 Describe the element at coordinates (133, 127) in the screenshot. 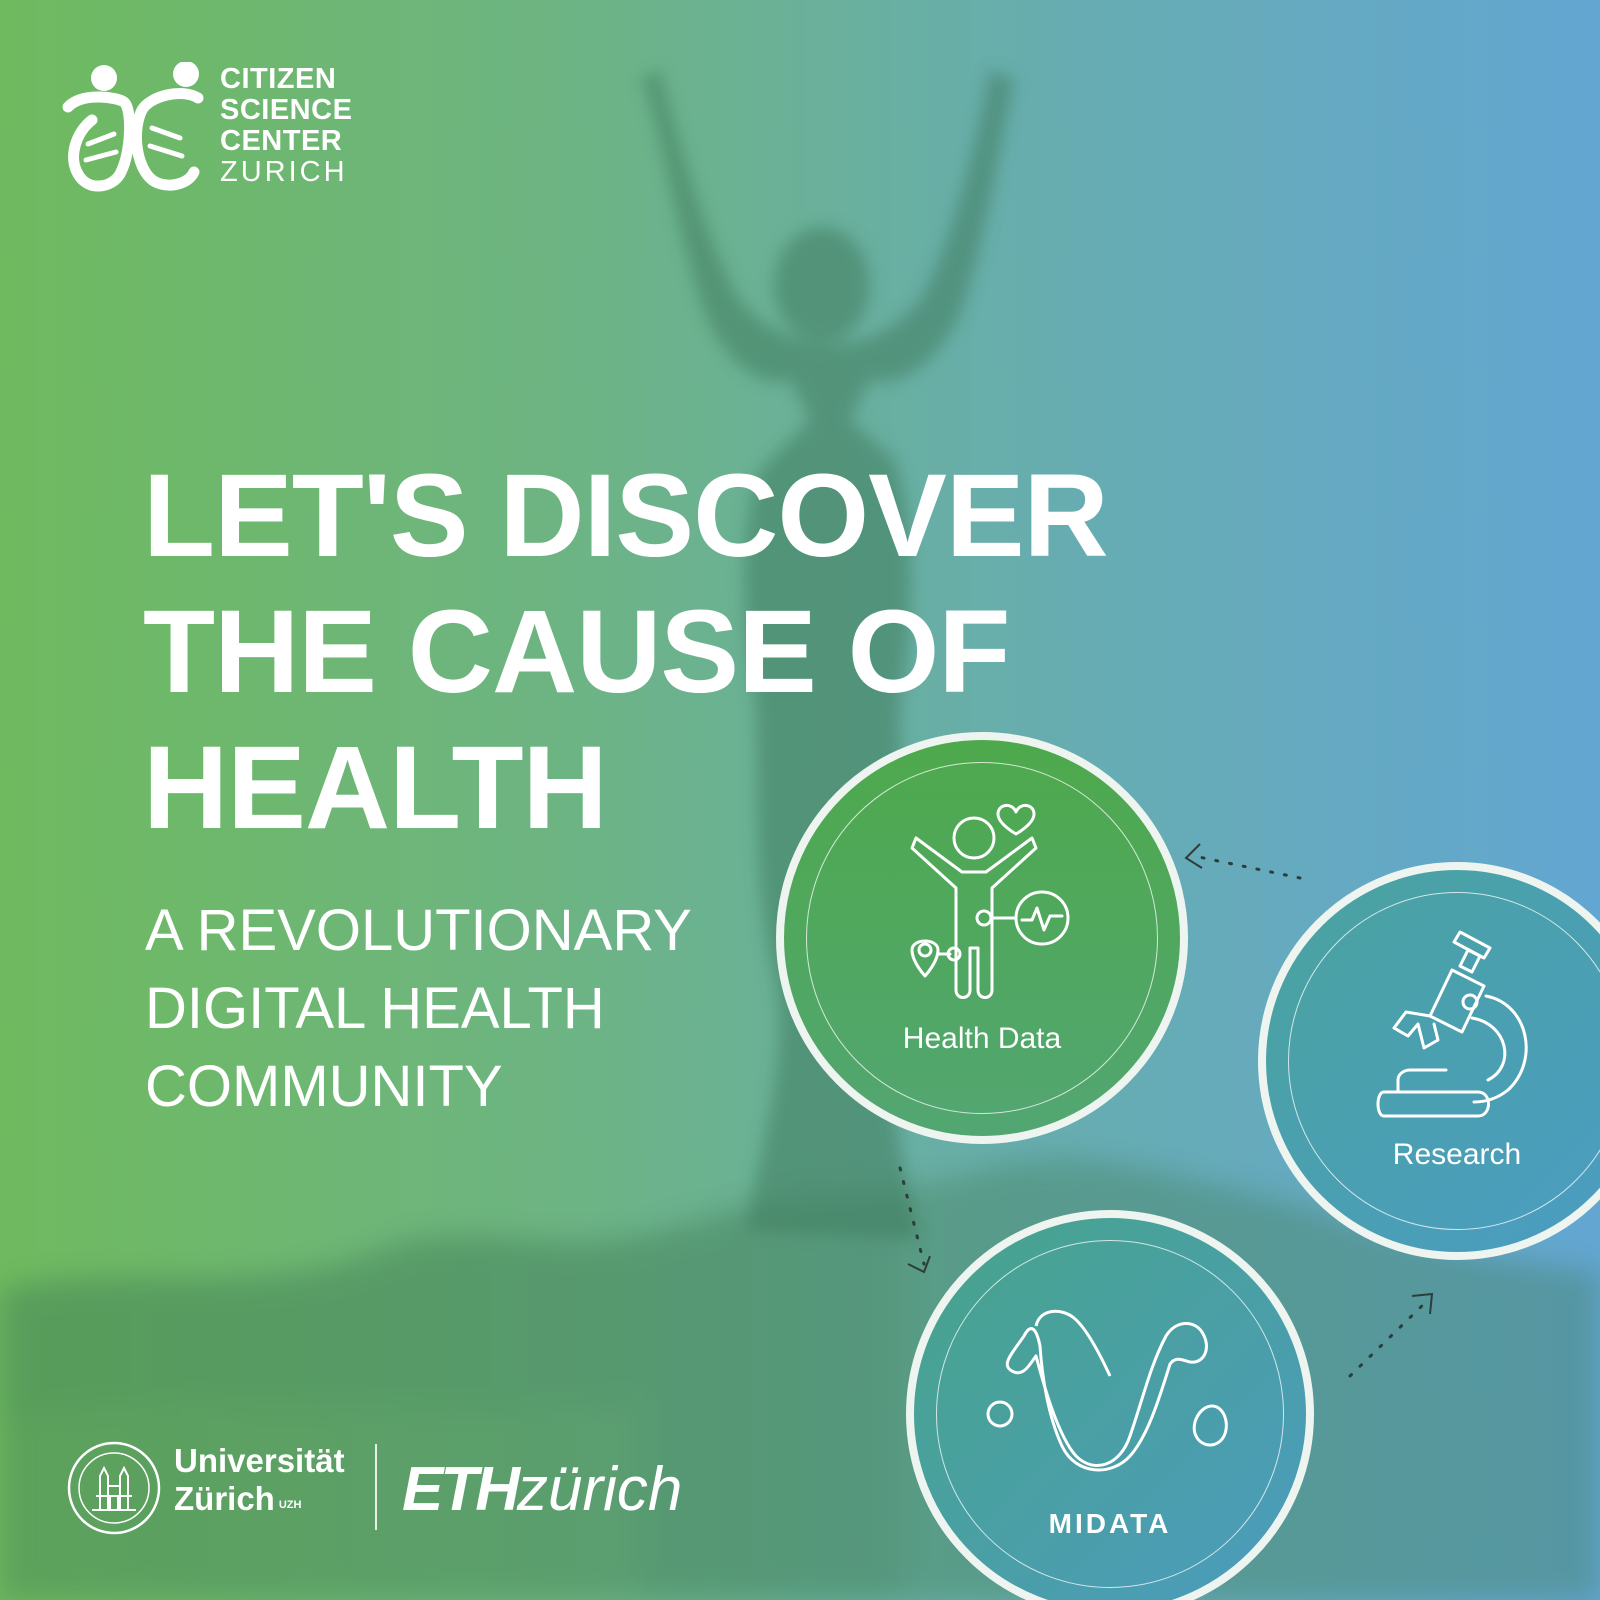

I see `dna-people-logo-icon` at that location.